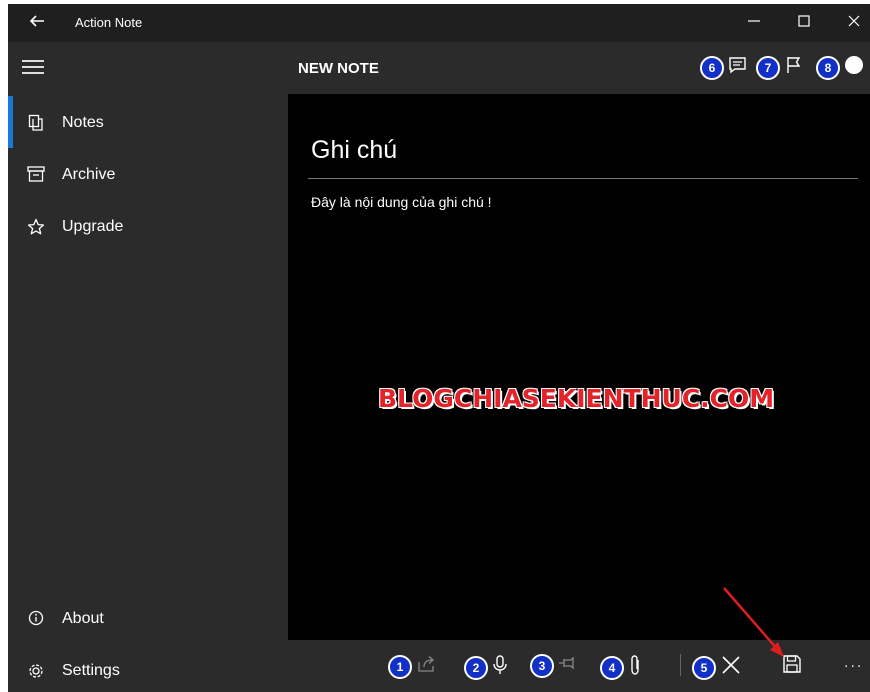 The height and width of the screenshot is (692, 870). Describe the element at coordinates (731, 667) in the screenshot. I see `close-x-icon` at that location.